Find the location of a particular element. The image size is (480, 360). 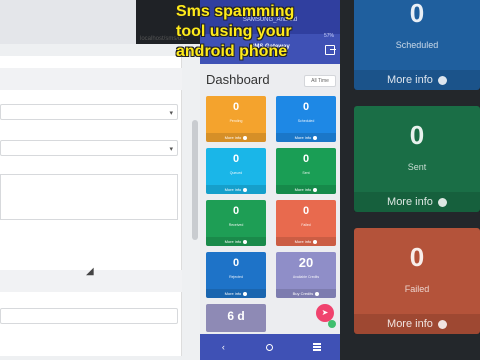

android-nav-bar: ‹ is located at coordinates (270, 347).